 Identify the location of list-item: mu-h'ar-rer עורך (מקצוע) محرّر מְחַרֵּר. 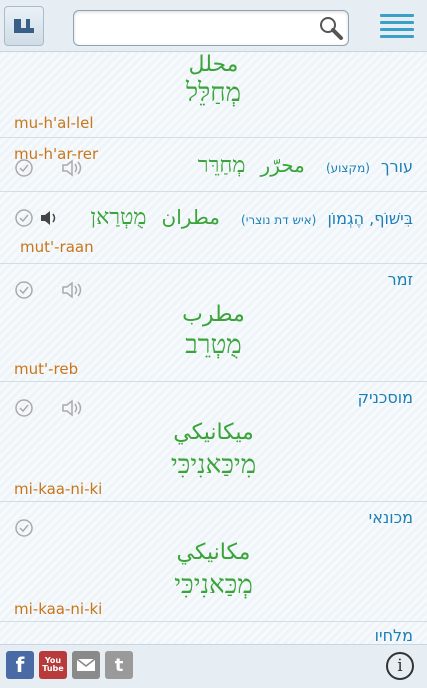
(213, 165).